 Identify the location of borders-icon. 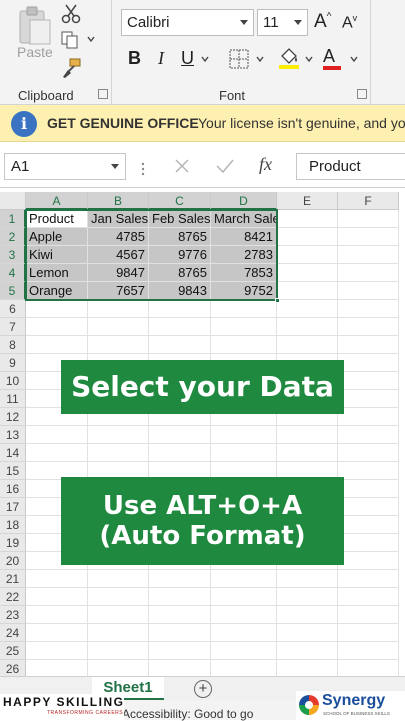
(239, 59).